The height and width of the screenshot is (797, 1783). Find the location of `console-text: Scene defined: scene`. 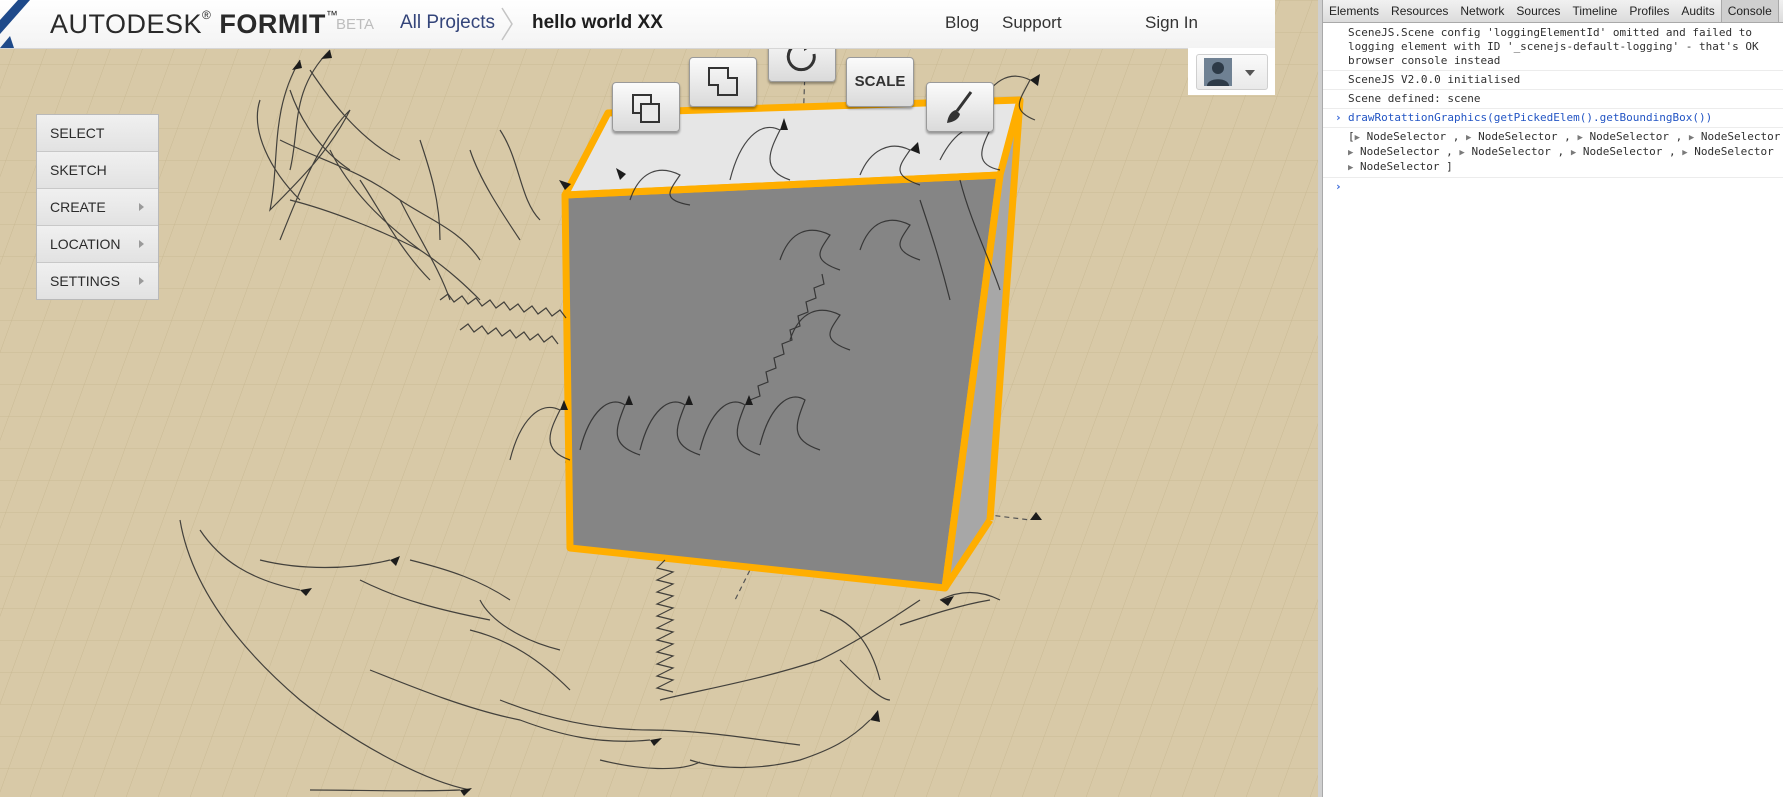

console-text: Scene defined: scene is located at coordinates (1414, 98).